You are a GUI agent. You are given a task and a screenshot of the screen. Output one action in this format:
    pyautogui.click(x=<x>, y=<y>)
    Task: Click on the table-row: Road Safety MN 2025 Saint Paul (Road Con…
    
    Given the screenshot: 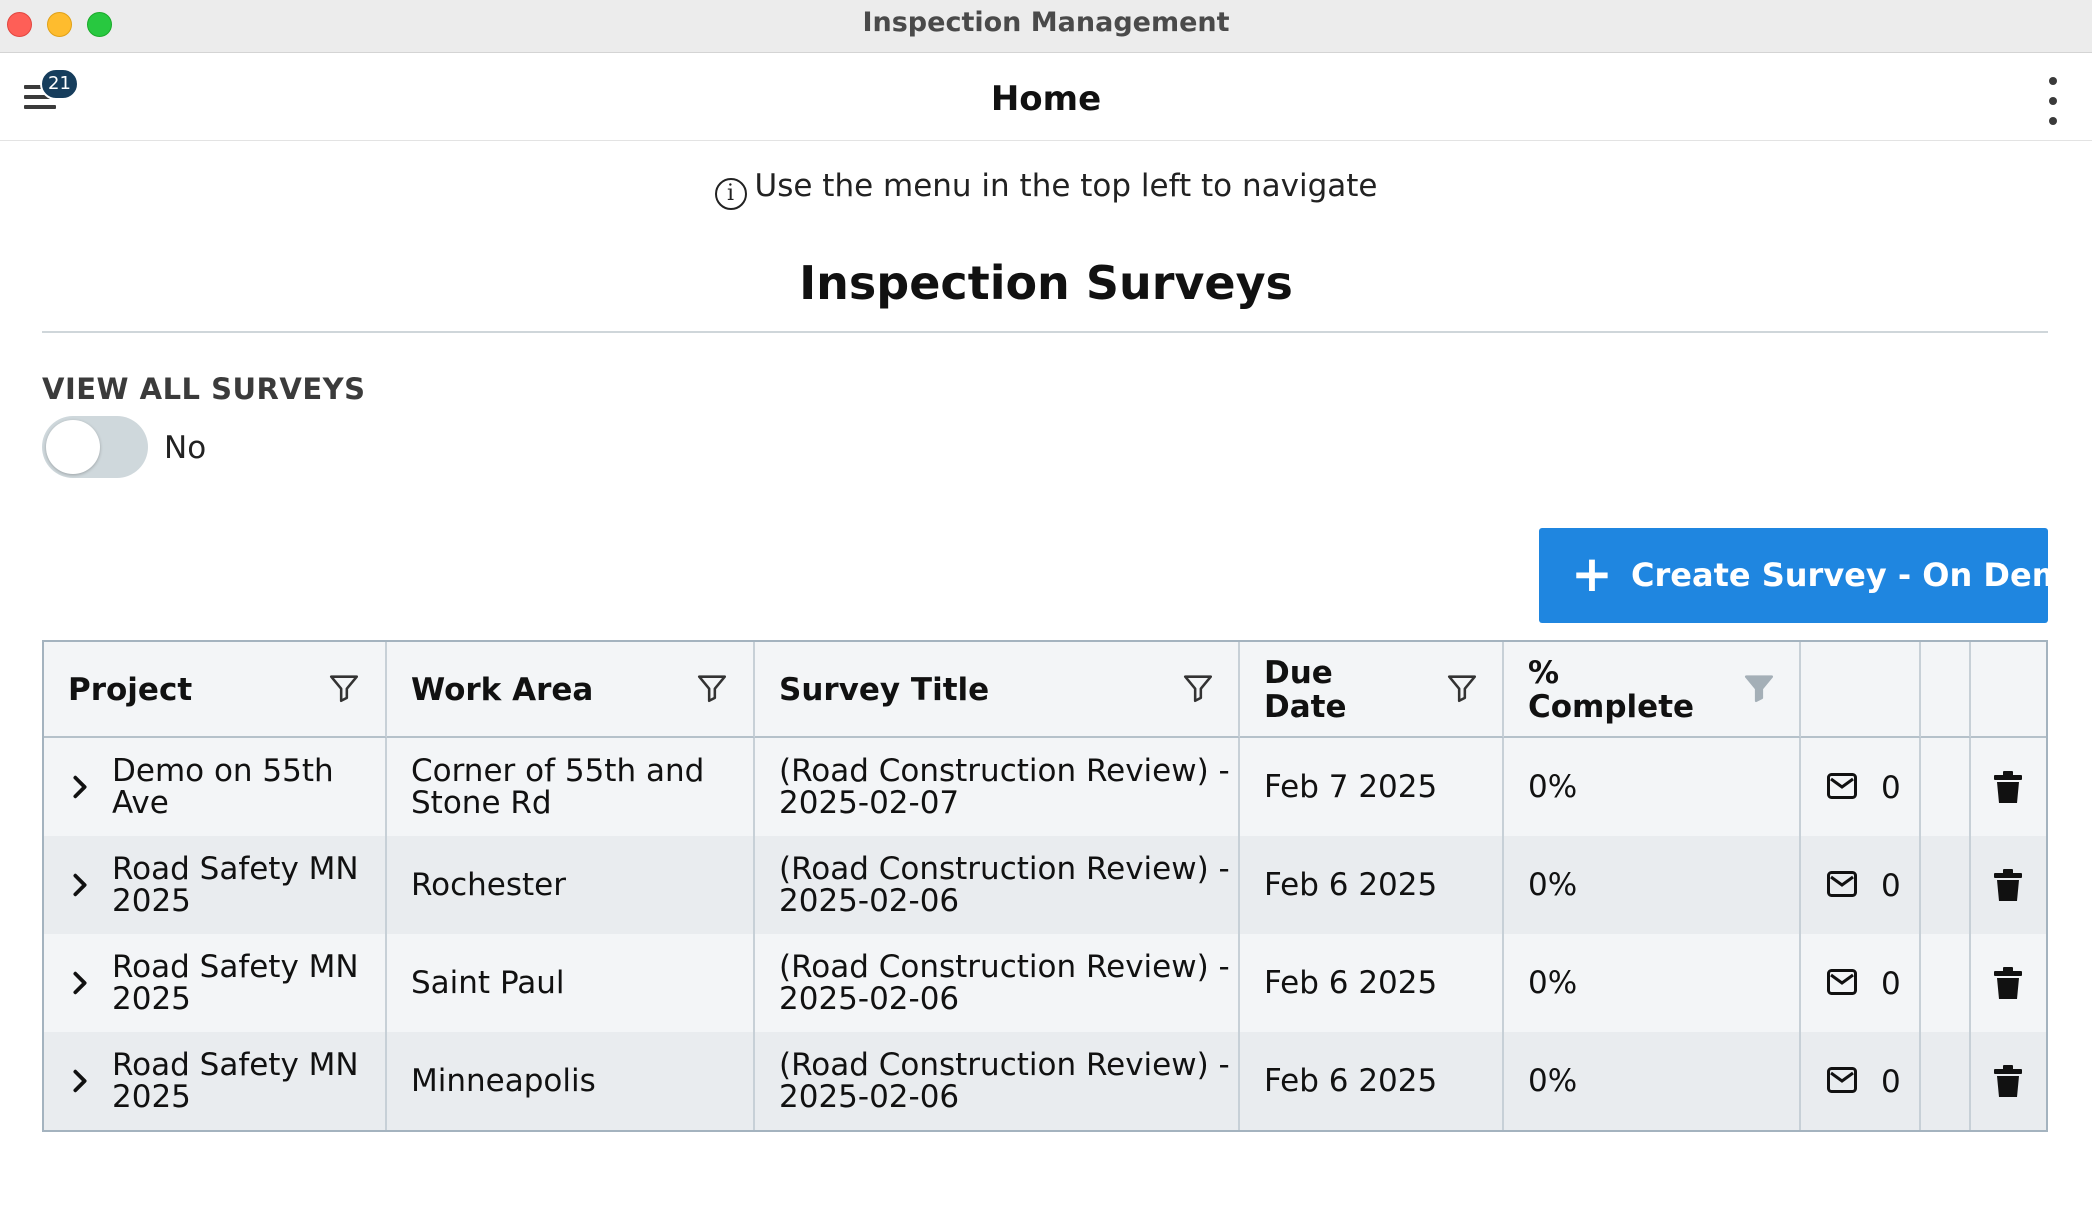 What is the action you would take?
    pyautogui.click(x=1045, y=983)
    